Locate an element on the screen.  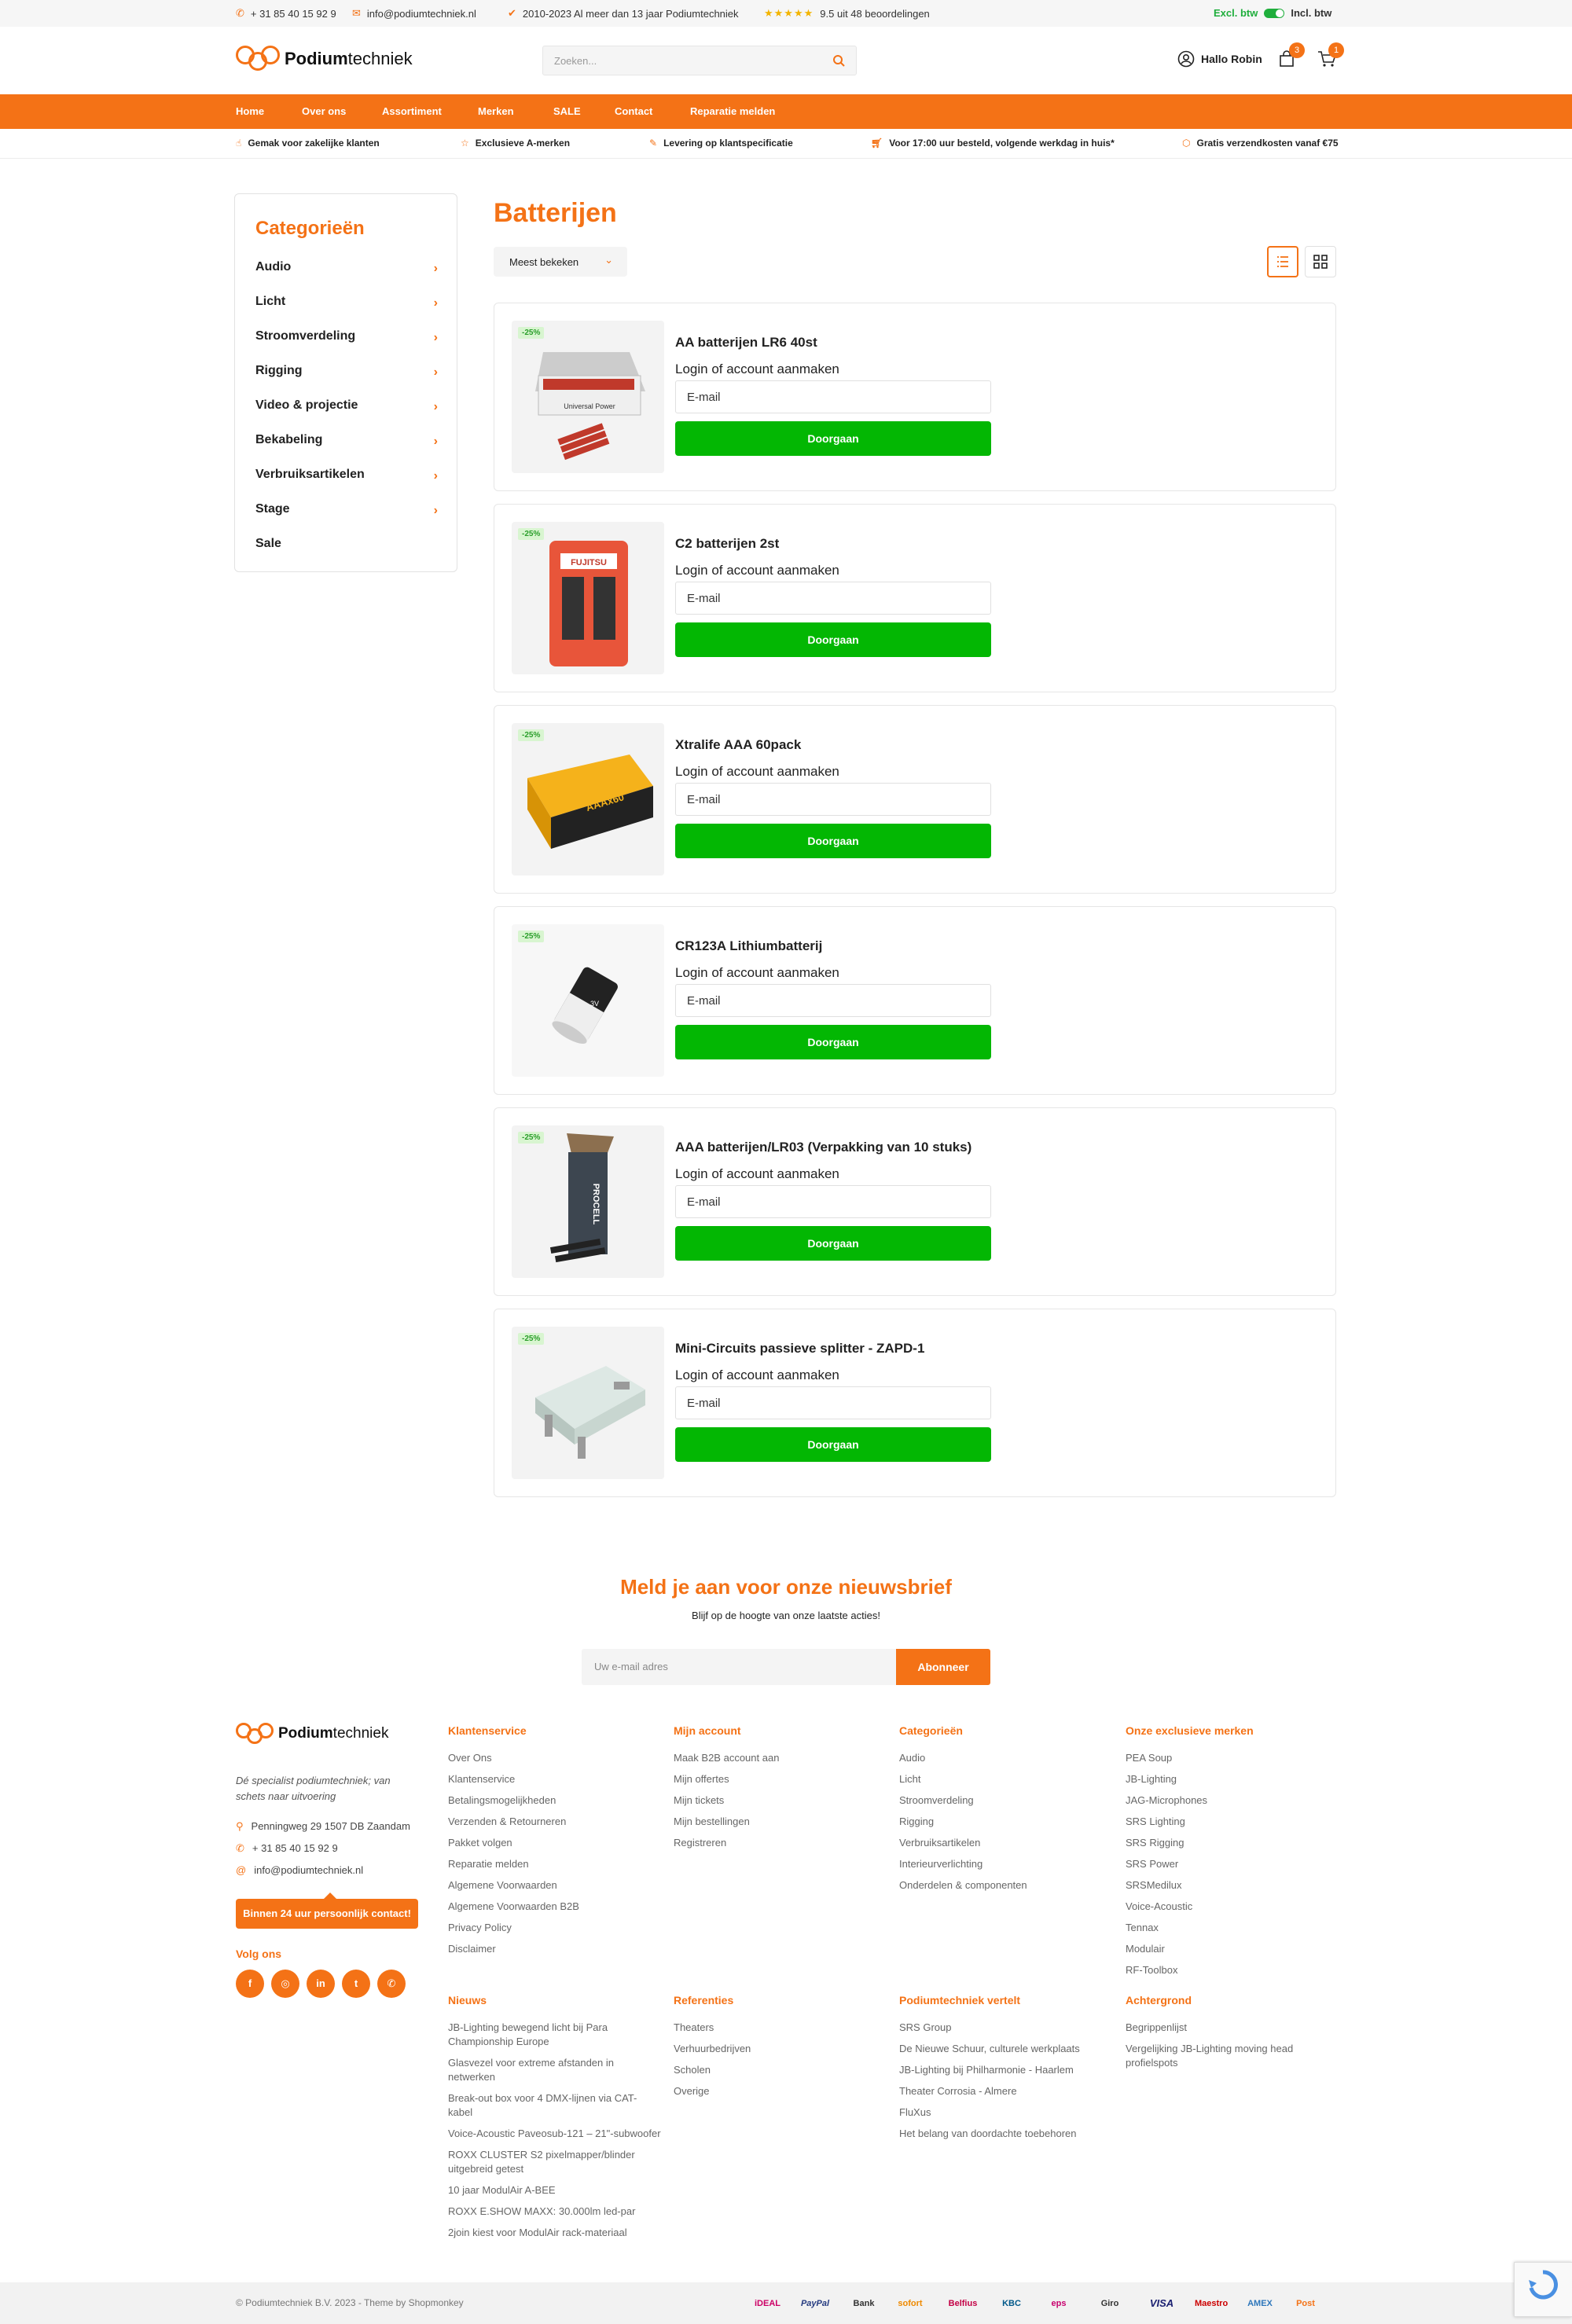
footer-link: Verhuurbedrijven is located at coordinates (713, 2049).